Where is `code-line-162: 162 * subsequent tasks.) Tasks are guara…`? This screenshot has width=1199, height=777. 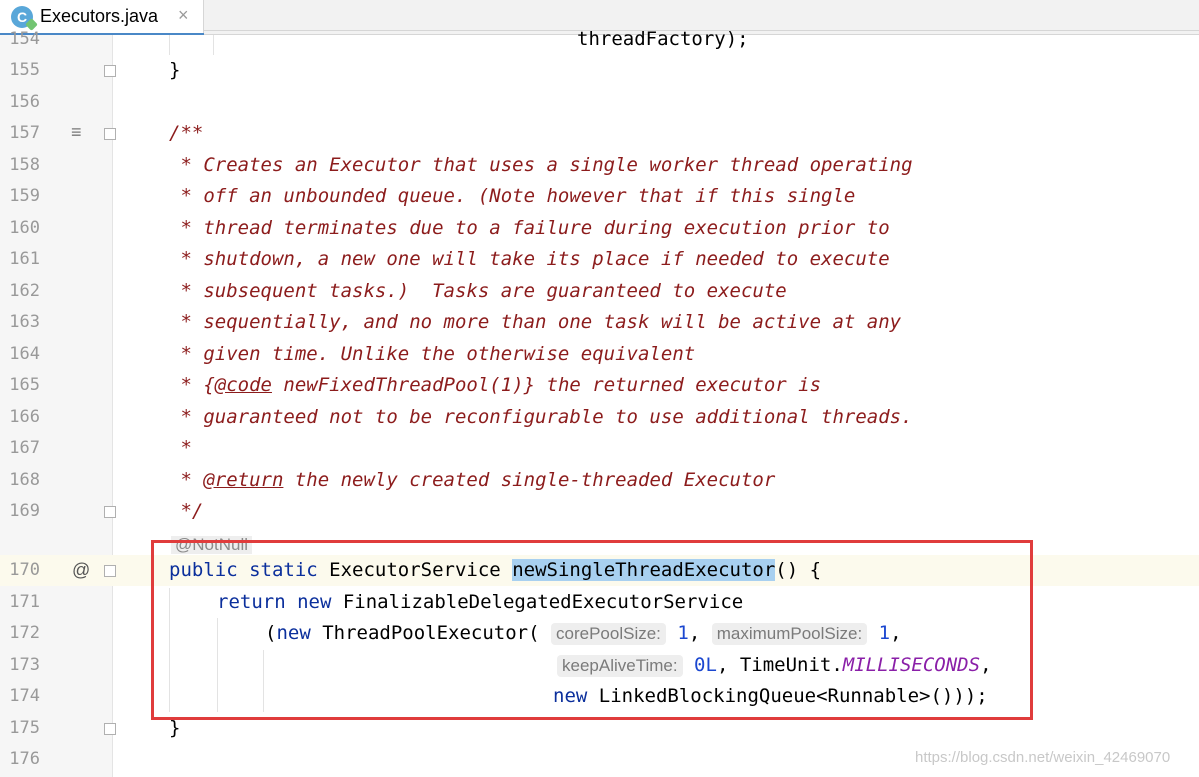 code-line-162: 162 * subsequent tasks.) Tasks are guara… is located at coordinates (599, 291).